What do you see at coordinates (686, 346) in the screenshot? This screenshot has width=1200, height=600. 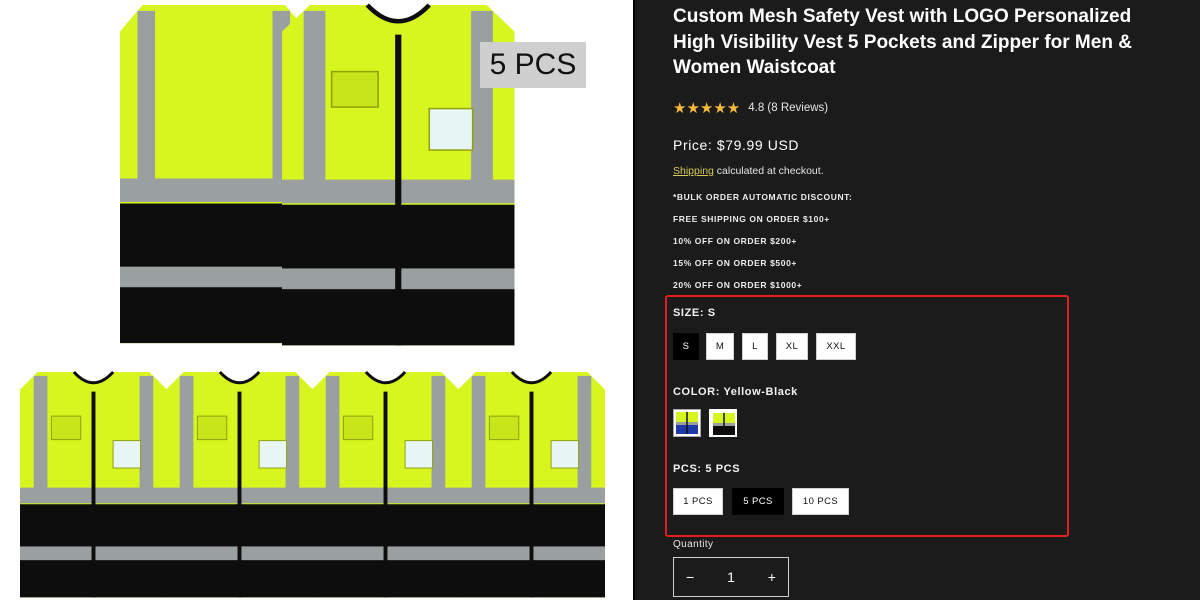 I see `size-option-s: S` at bounding box center [686, 346].